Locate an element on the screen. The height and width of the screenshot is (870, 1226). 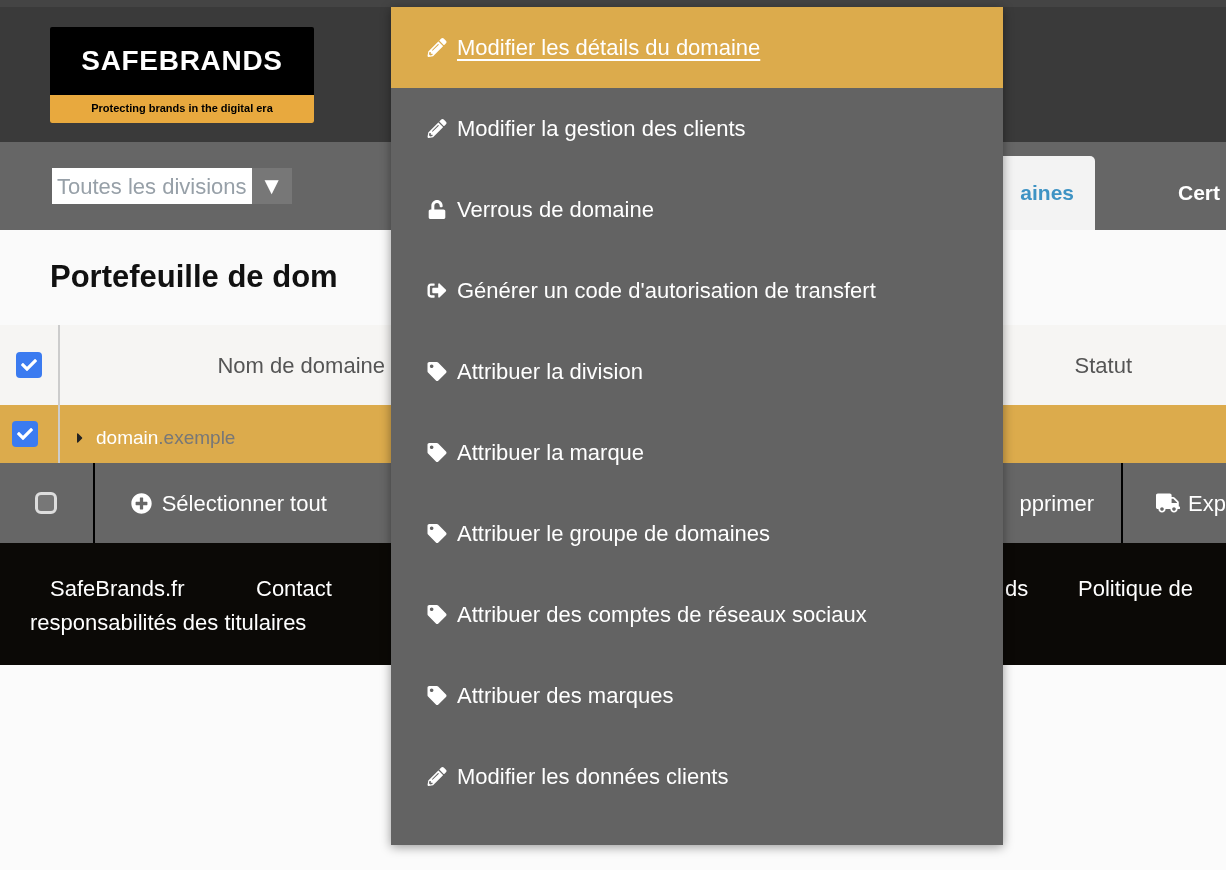
logo-wordmark: SAFEBRANDS is located at coordinates (182, 60).